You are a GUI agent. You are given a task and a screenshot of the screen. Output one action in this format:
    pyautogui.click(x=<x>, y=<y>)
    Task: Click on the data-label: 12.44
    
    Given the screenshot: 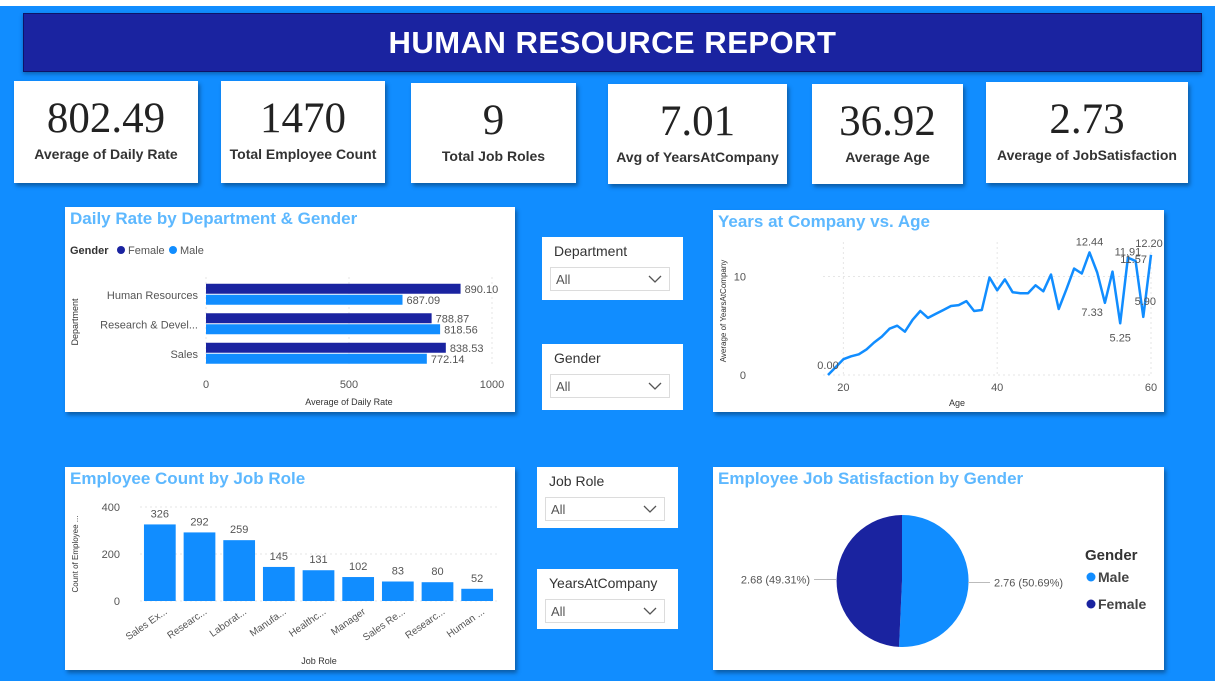 What is the action you would take?
    pyautogui.click(x=1090, y=242)
    